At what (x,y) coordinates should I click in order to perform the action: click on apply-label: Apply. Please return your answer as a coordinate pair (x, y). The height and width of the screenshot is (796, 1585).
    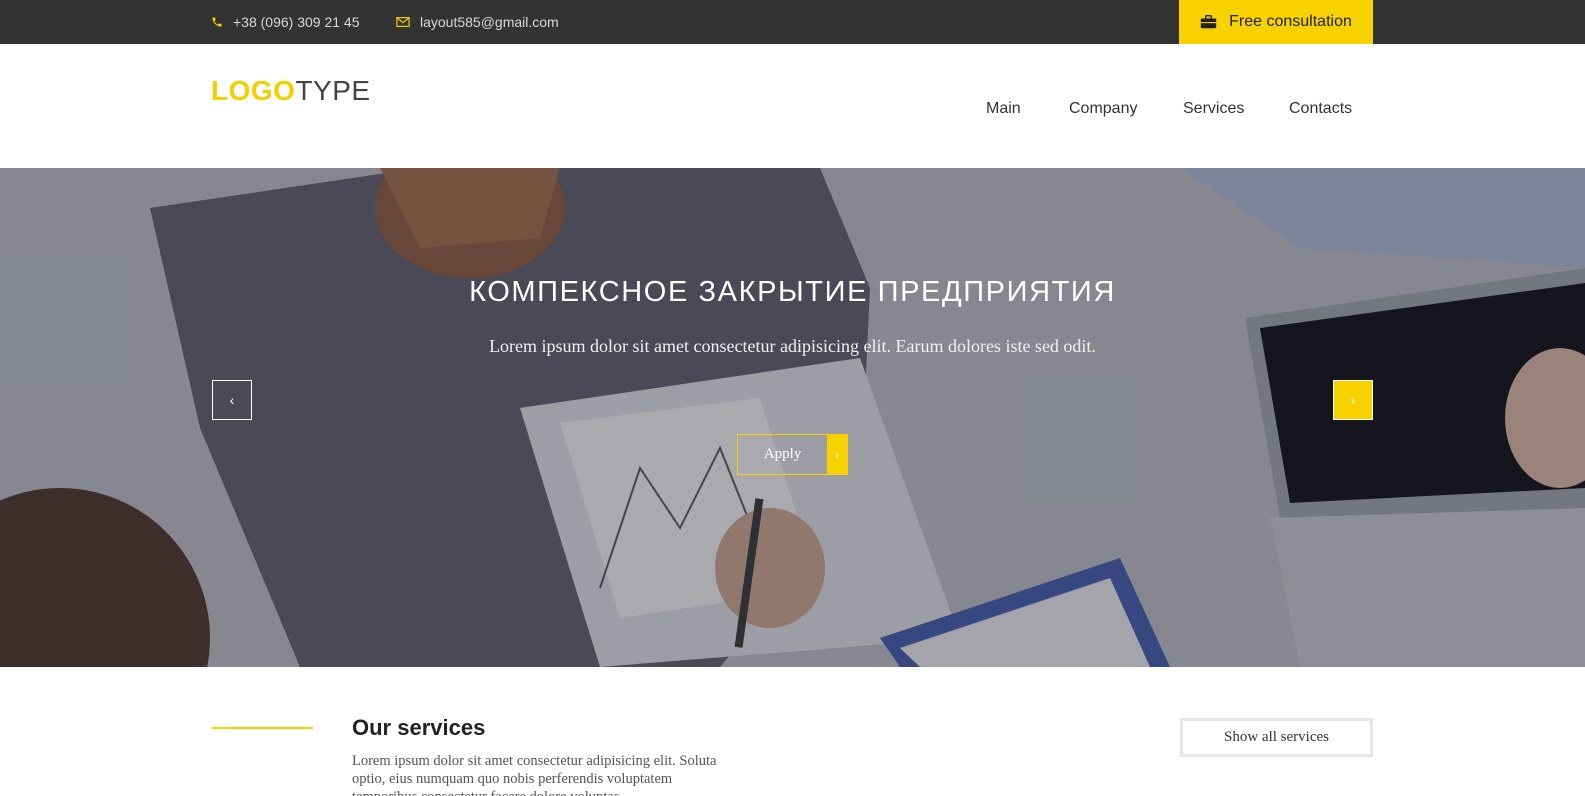
    Looking at the image, I should click on (782, 454).